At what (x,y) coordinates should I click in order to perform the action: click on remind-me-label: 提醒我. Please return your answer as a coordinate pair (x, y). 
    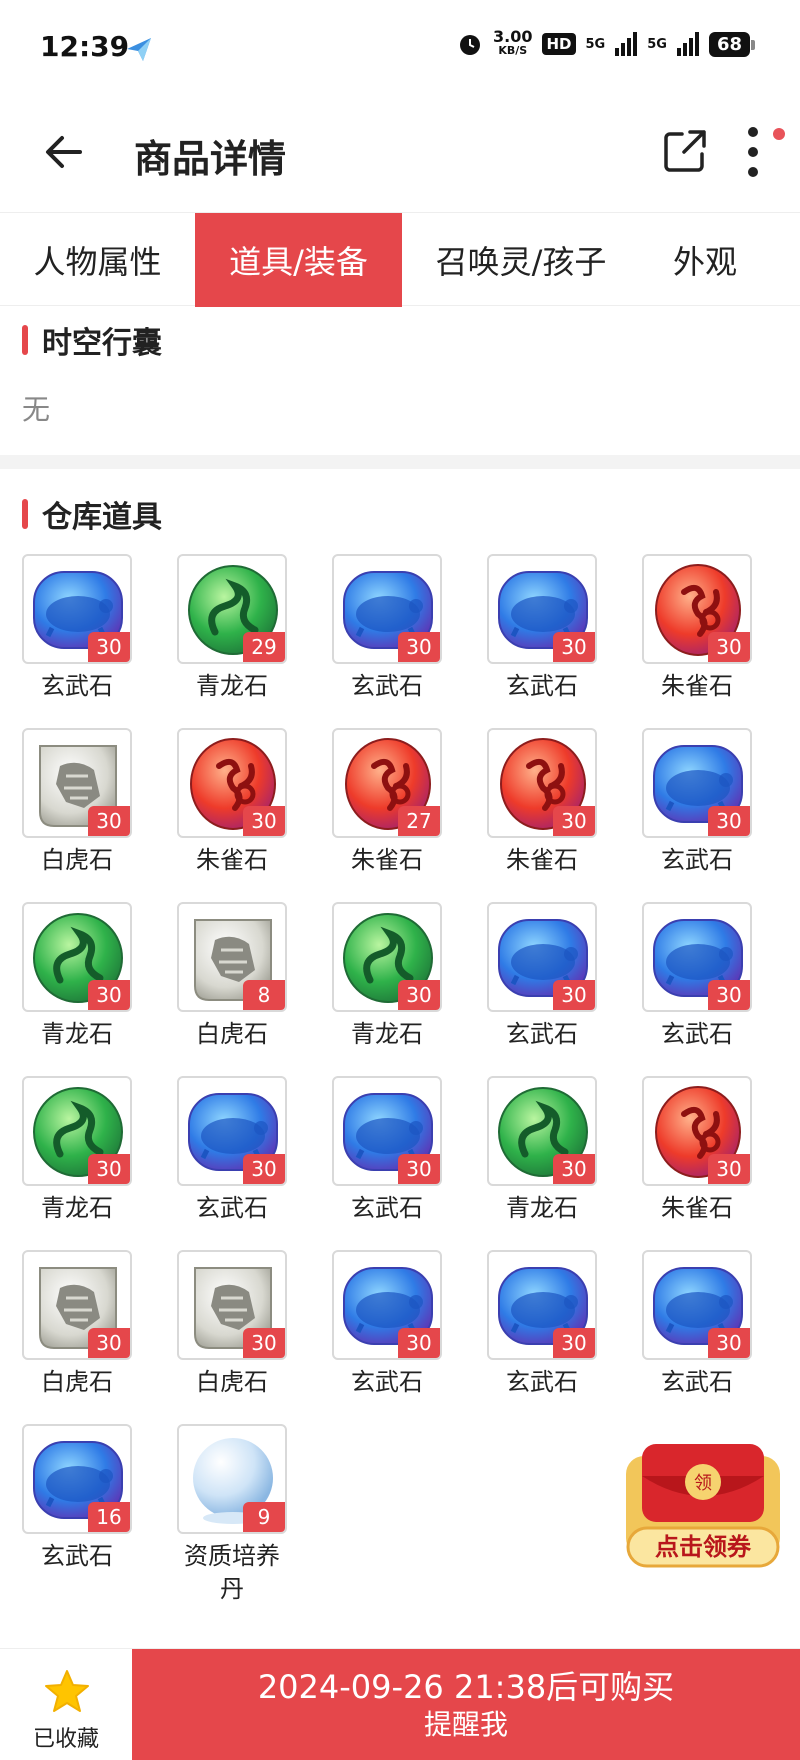
    Looking at the image, I should click on (465, 1724).